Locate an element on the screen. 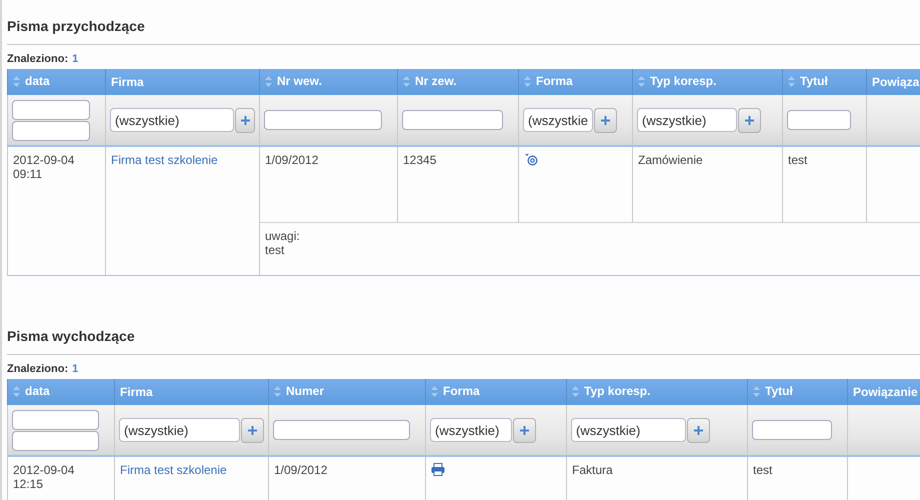 Image resolution: width=920 pixels, height=500 pixels. column-header: Powiąza is located at coordinates (893, 82).